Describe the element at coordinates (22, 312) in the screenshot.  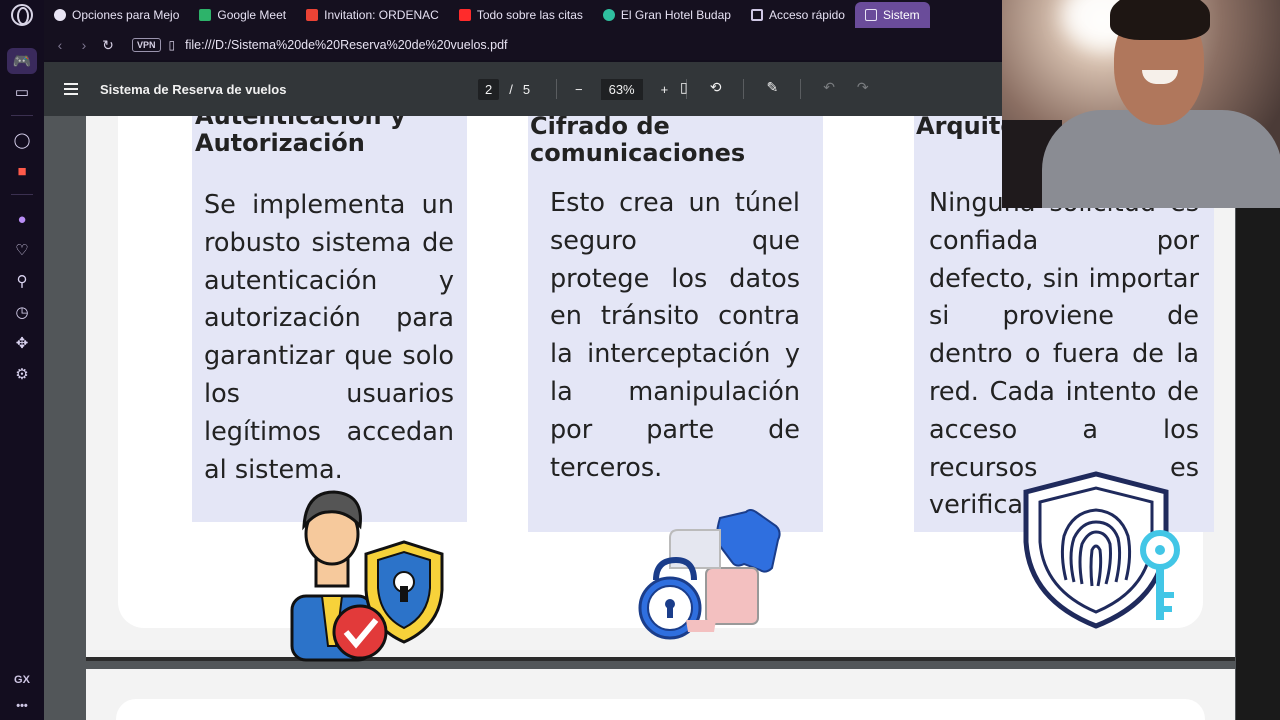
I see `history-clock-icon: ◷` at that location.